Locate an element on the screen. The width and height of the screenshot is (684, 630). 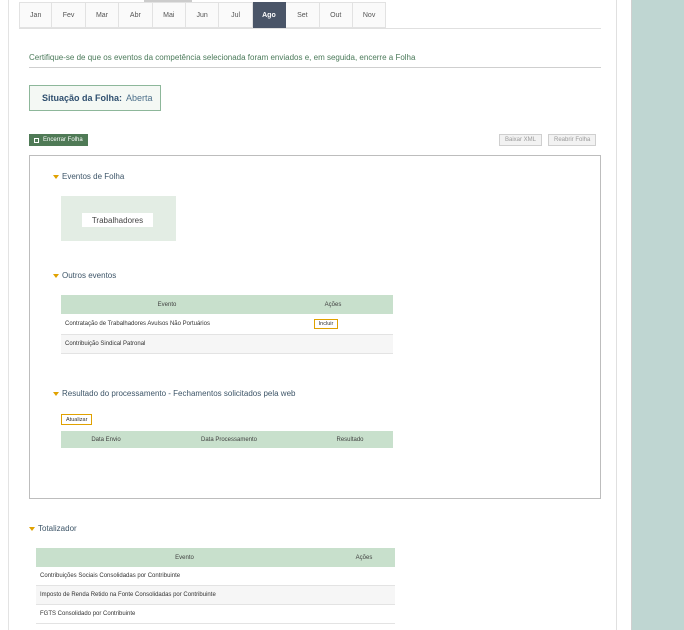
totalizador-title: Totalizador is located at coordinates (57, 528).